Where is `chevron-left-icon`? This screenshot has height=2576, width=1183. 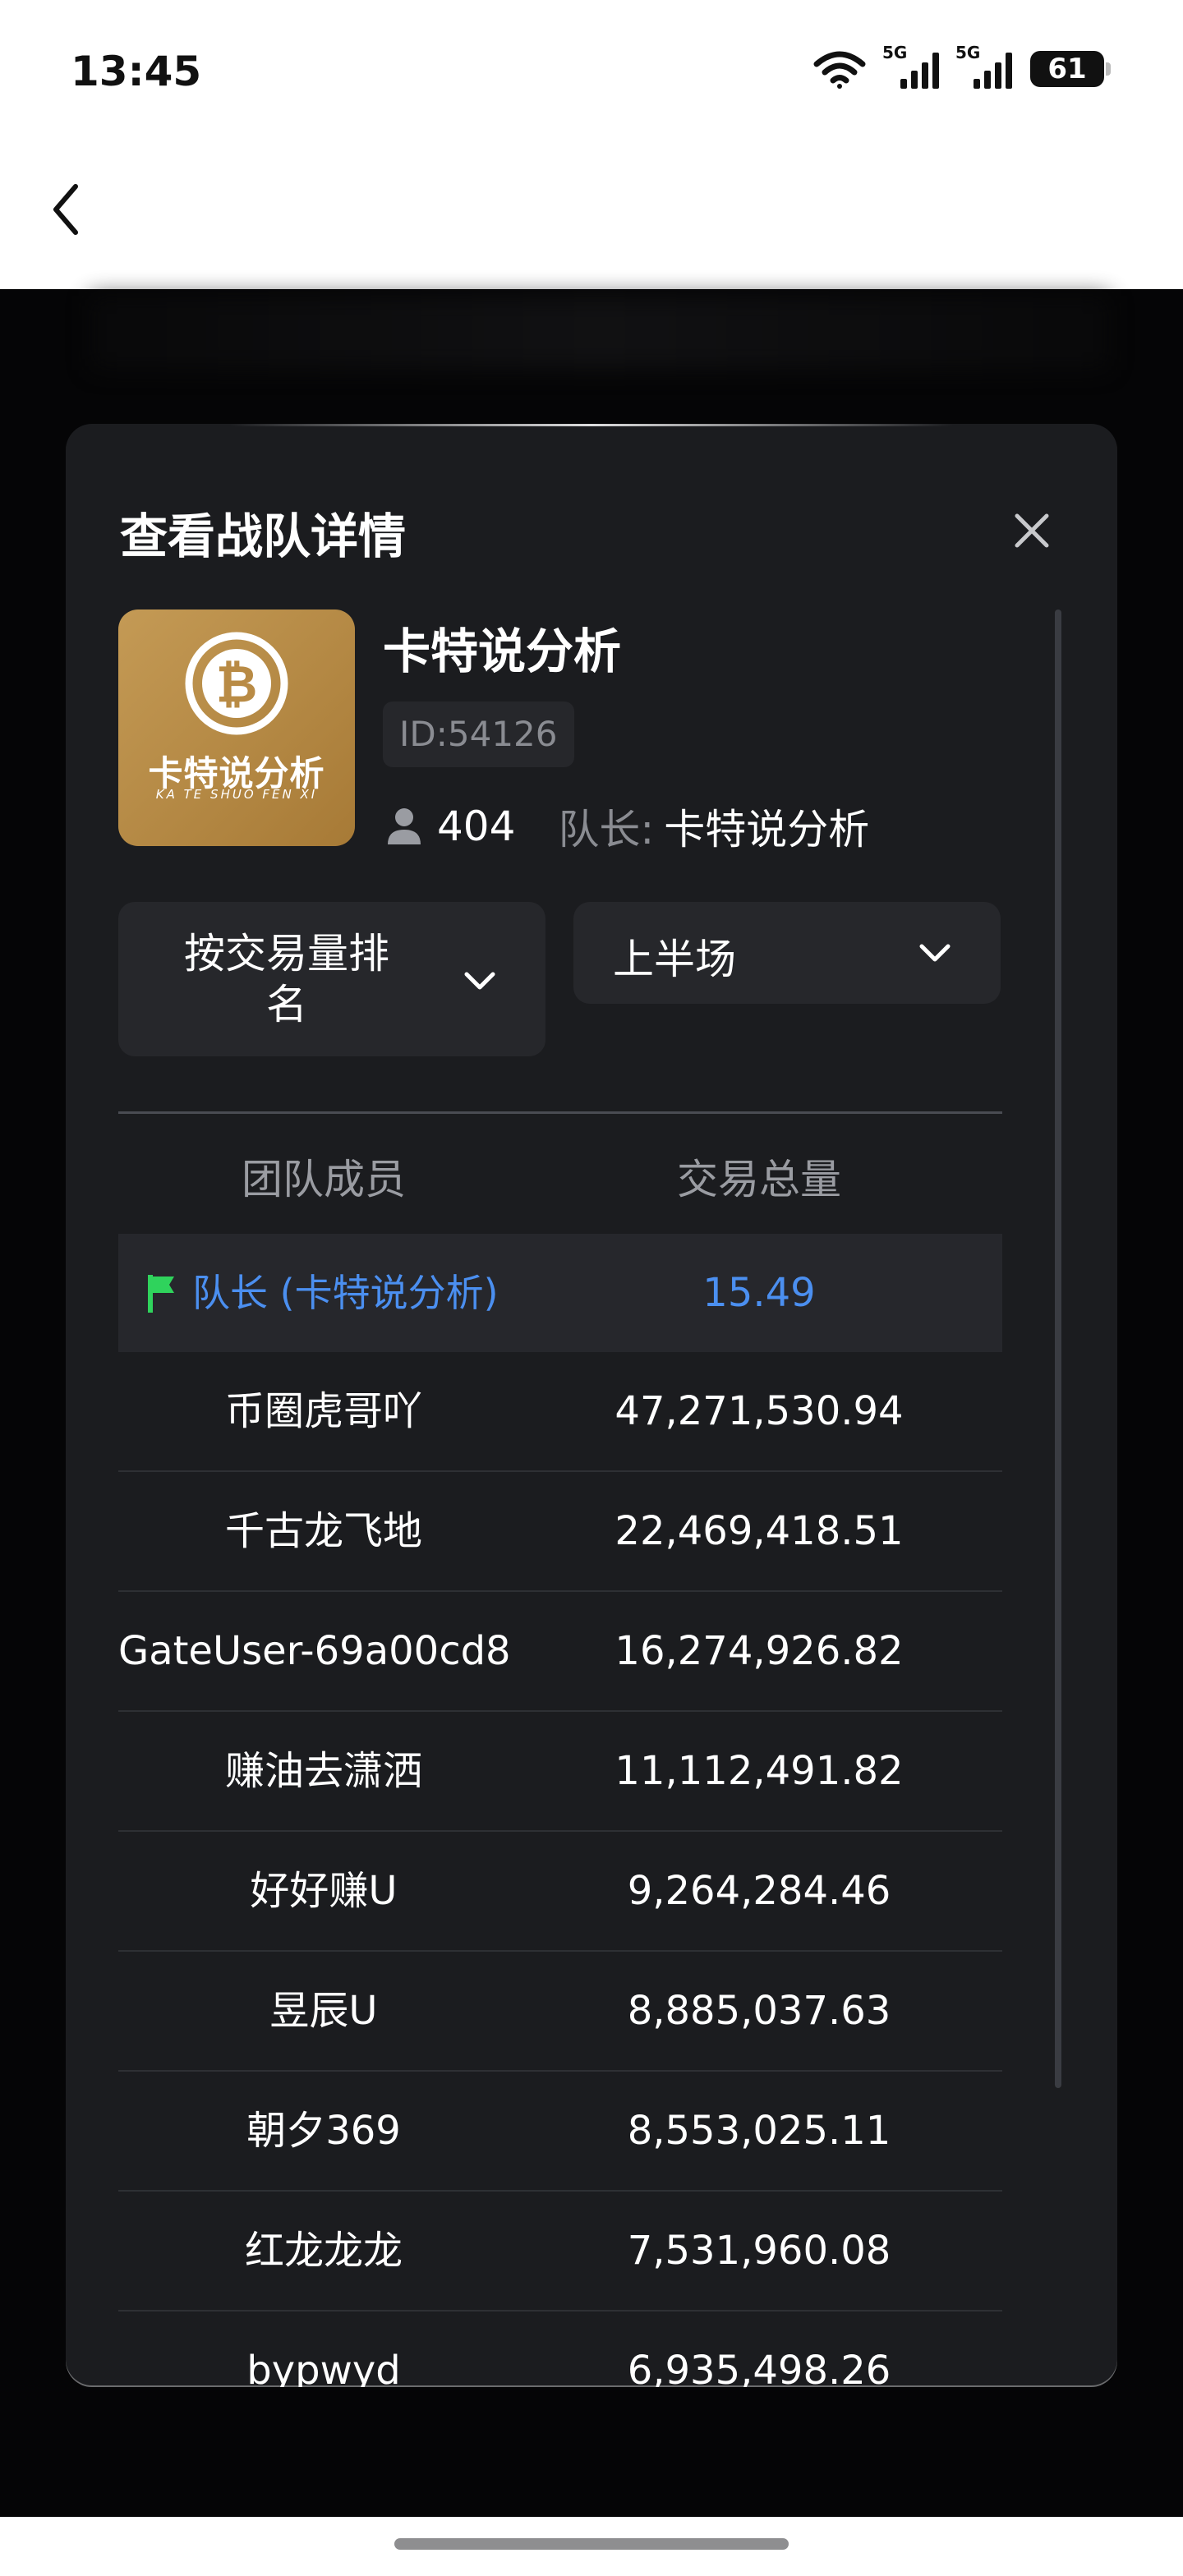 chevron-left-icon is located at coordinates (65, 209).